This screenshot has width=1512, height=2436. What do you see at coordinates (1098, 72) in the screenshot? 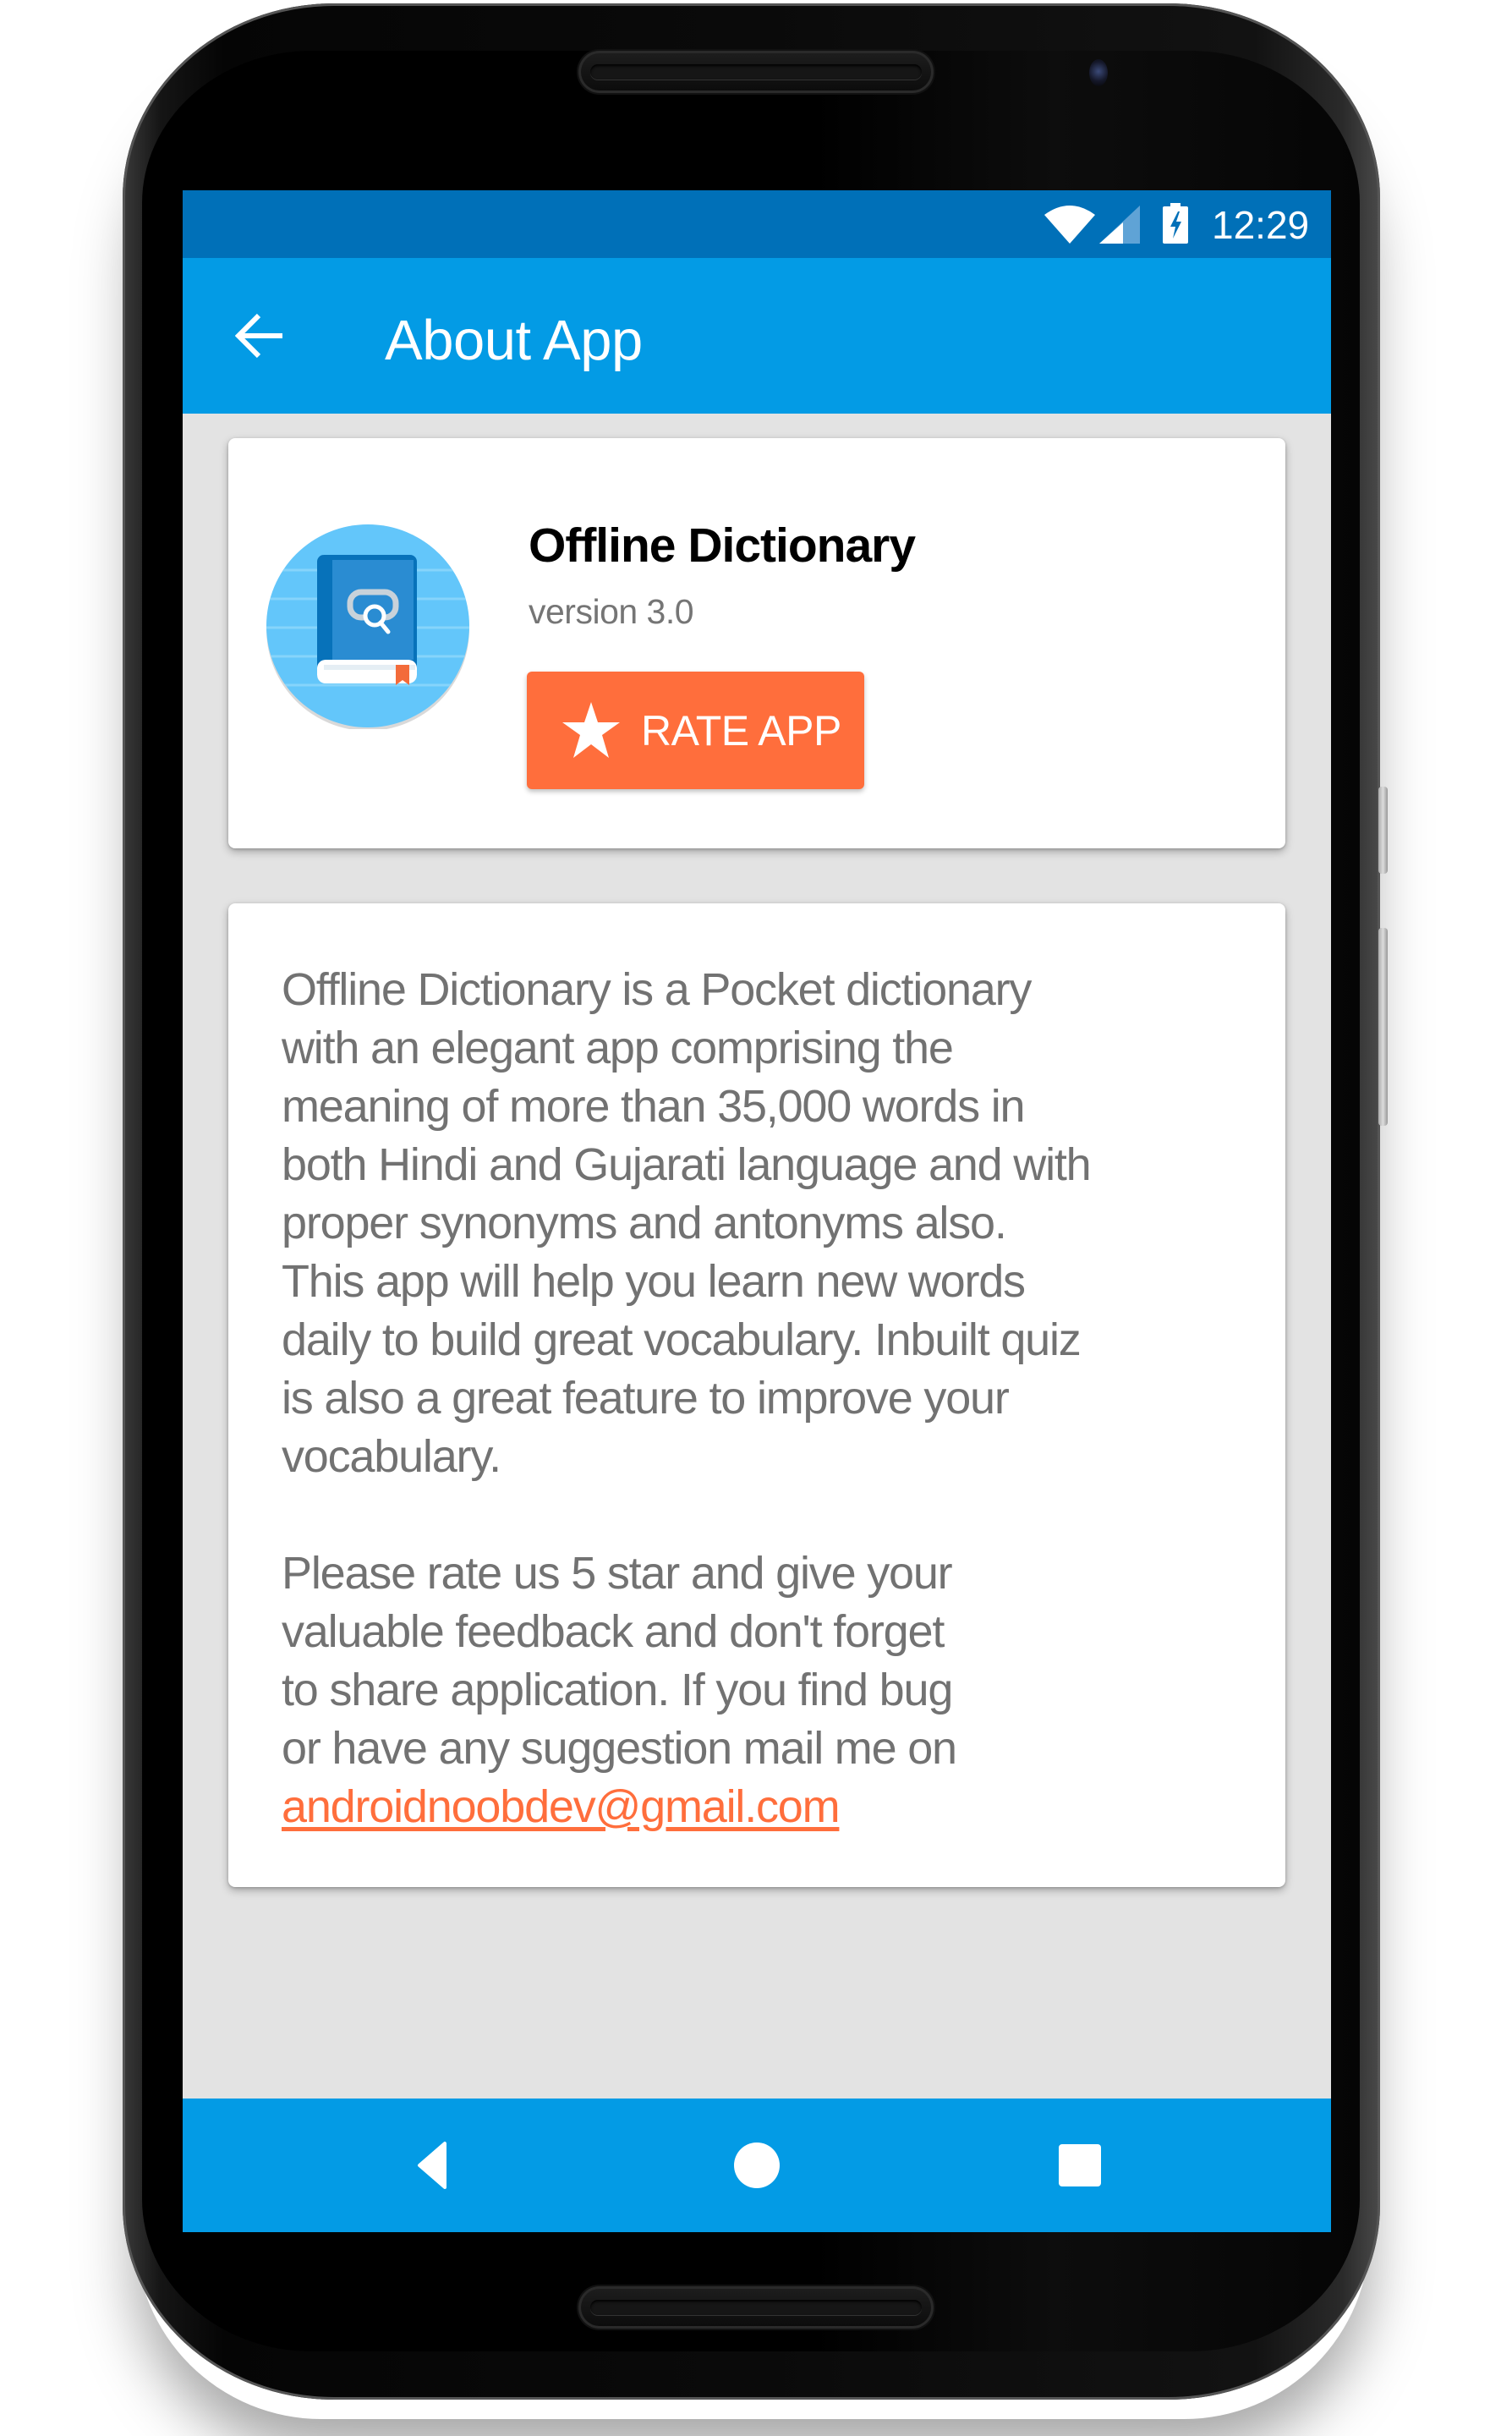
I see `front-camera` at bounding box center [1098, 72].